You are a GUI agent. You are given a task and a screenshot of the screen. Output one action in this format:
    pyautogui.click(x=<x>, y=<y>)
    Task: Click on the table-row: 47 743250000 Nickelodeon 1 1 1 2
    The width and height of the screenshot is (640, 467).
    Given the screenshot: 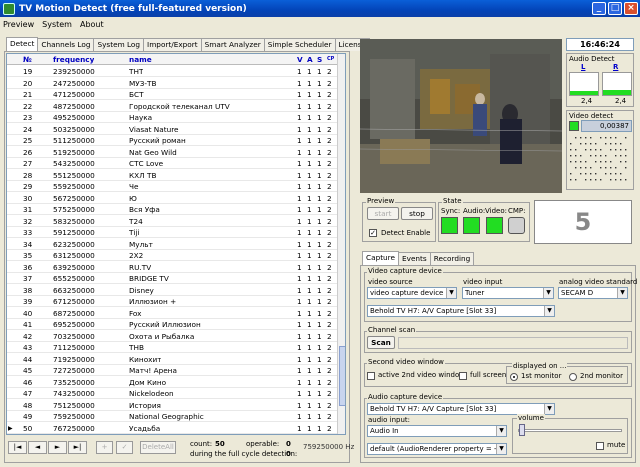 What is the action you would take?
    pyautogui.click(x=172, y=393)
    